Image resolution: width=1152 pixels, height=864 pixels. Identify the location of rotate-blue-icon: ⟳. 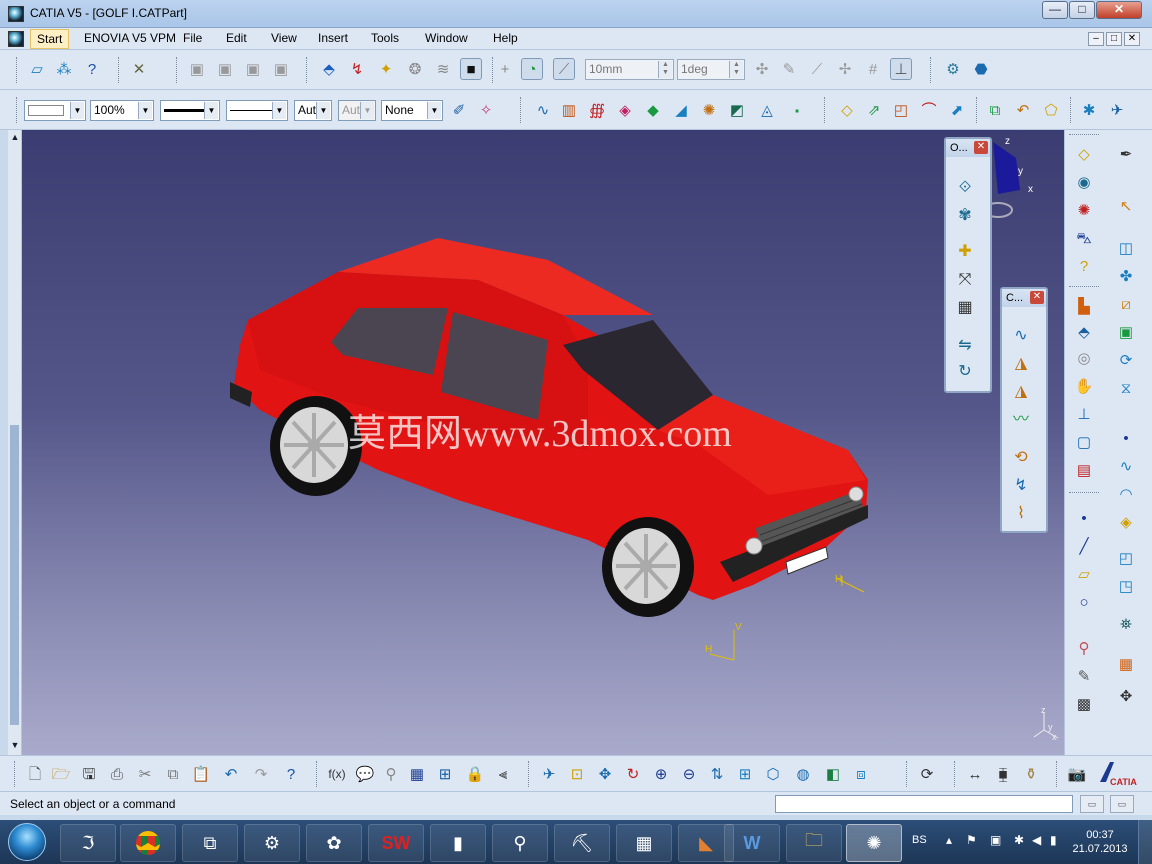
(1126, 361).